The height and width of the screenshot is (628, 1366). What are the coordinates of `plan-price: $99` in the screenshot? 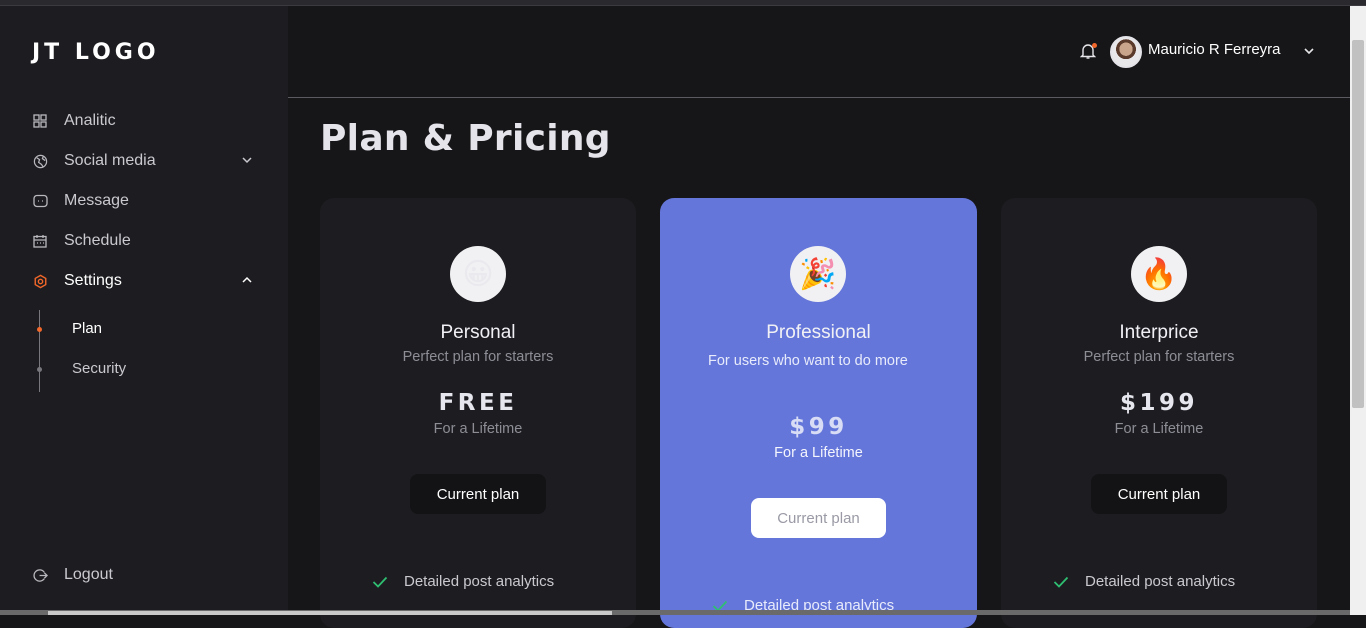 It's located at (818, 427).